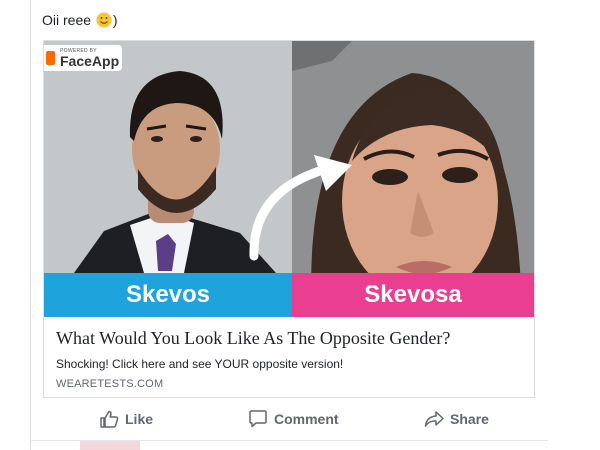  What do you see at coordinates (300, 208) in the screenshot?
I see `transform-arrow-icon` at bounding box center [300, 208].